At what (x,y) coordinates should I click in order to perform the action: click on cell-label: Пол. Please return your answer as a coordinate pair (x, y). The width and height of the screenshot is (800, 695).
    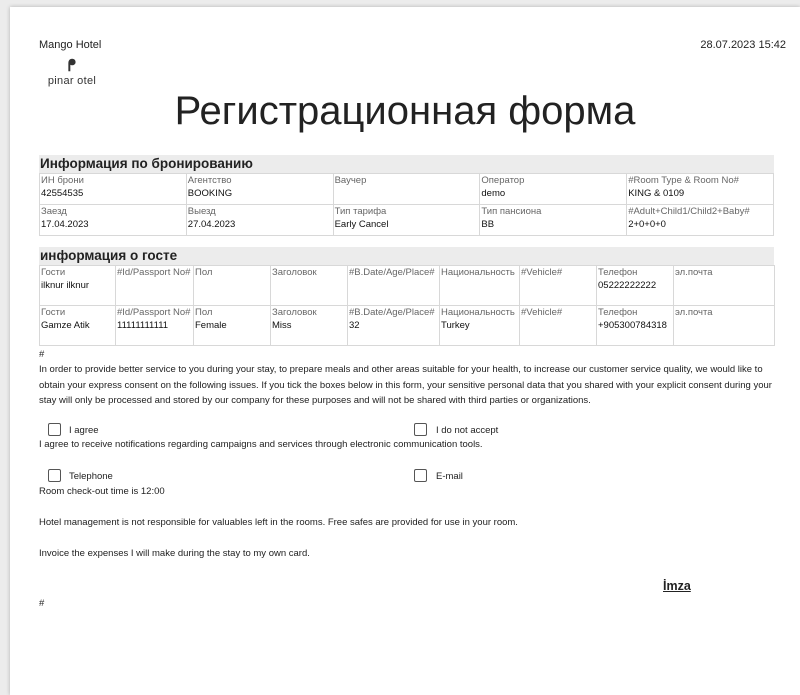
    Looking at the image, I should click on (204, 312).